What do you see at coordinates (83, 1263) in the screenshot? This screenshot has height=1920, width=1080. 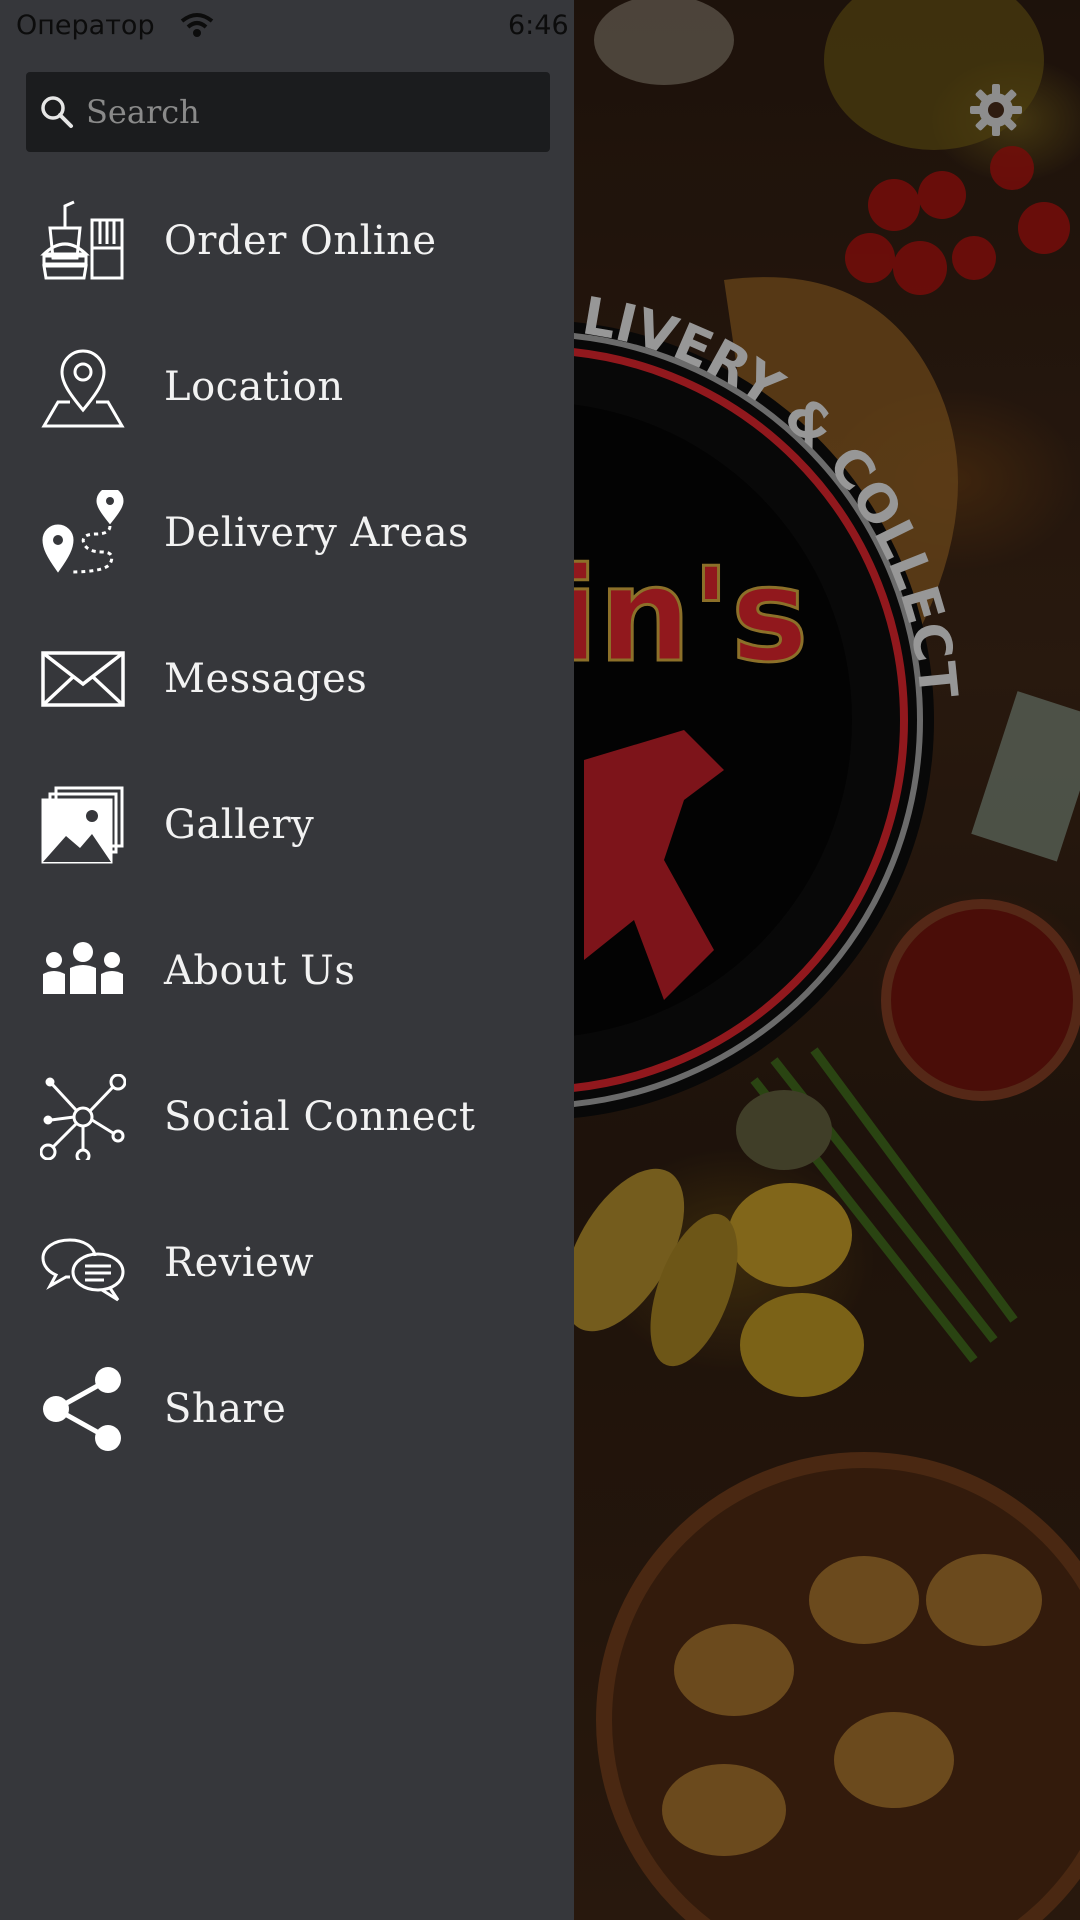 I see `chat-bubbles-icon` at bounding box center [83, 1263].